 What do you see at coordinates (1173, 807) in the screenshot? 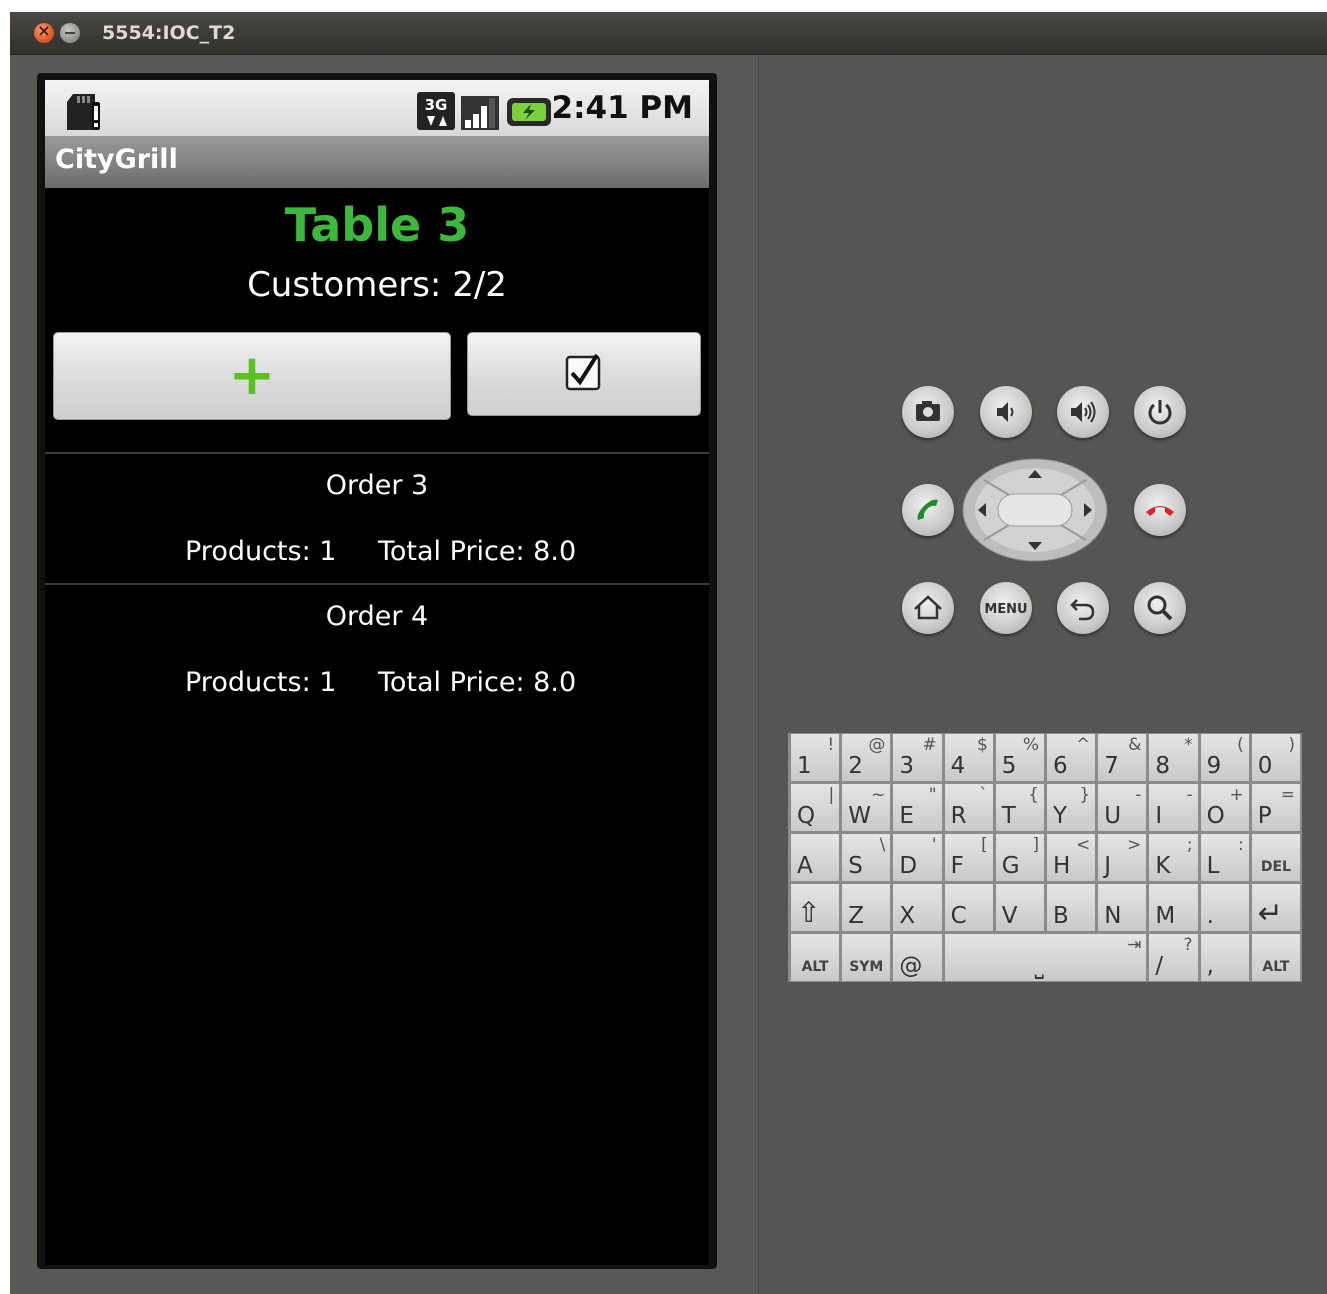
I see `key-i: I-` at bounding box center [1173, 807].